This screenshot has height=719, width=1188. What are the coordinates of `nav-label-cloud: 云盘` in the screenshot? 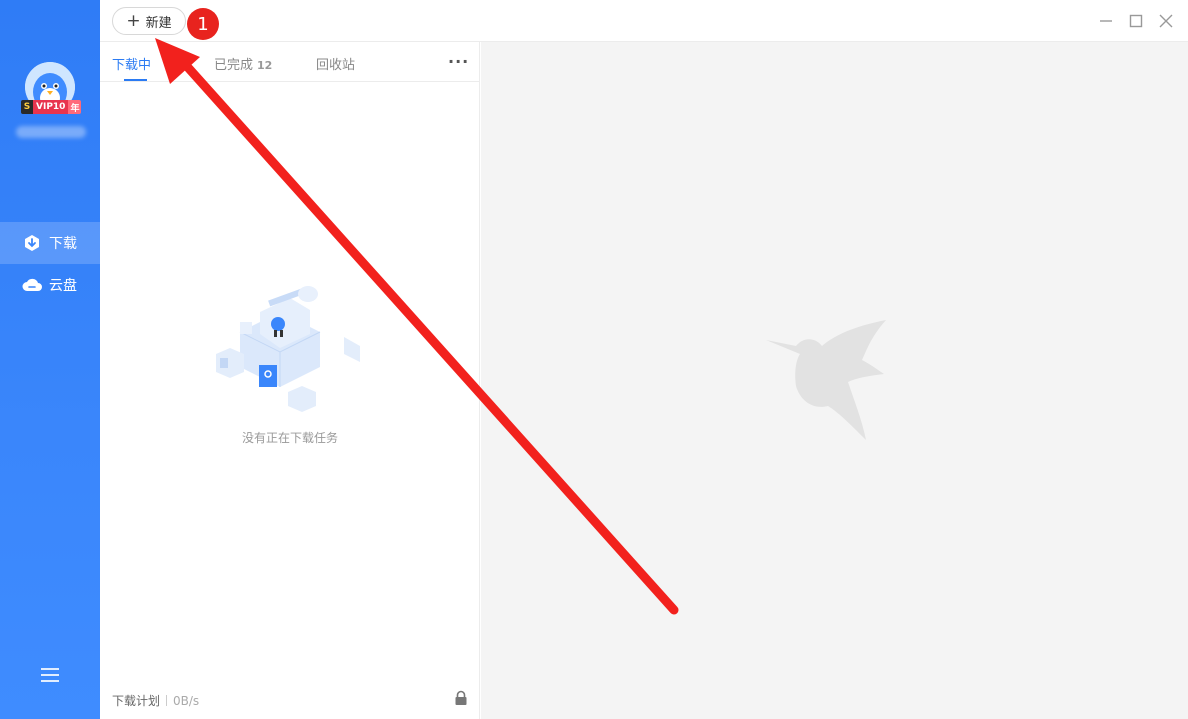 It's located at (63, 286).